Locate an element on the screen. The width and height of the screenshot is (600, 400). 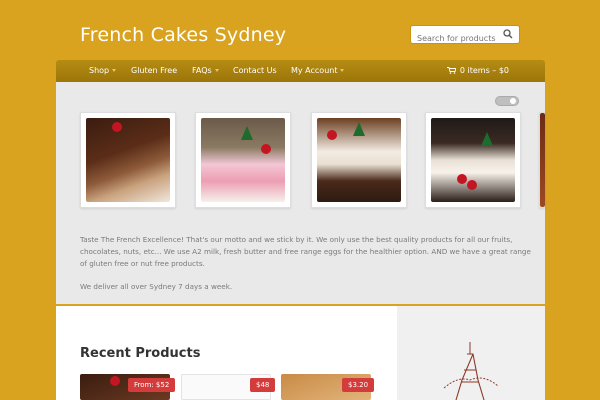
nav-label: My Account is located at coordinates (314, 70).